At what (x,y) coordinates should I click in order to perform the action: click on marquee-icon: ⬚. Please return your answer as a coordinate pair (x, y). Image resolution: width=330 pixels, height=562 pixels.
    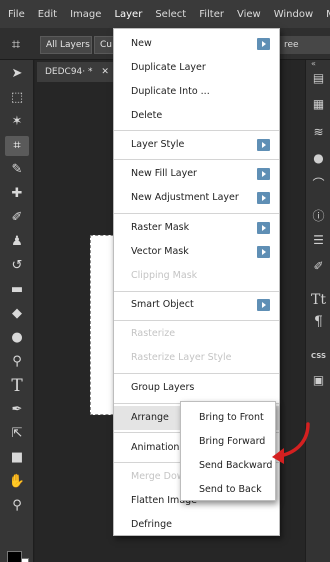
    Looking at the image, I should click on (17, 98).